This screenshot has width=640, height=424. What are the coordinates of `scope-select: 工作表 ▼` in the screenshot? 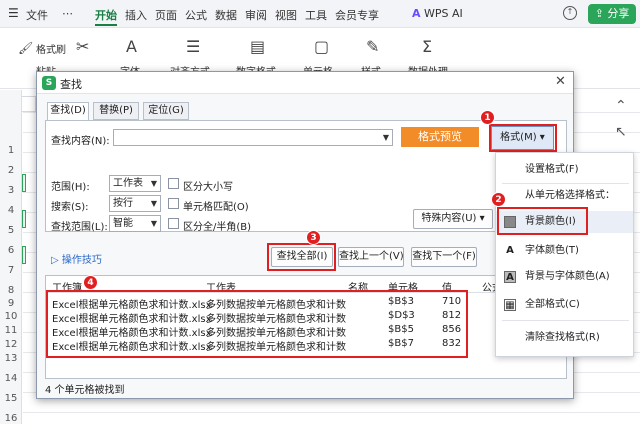 It's located at (135, 183).